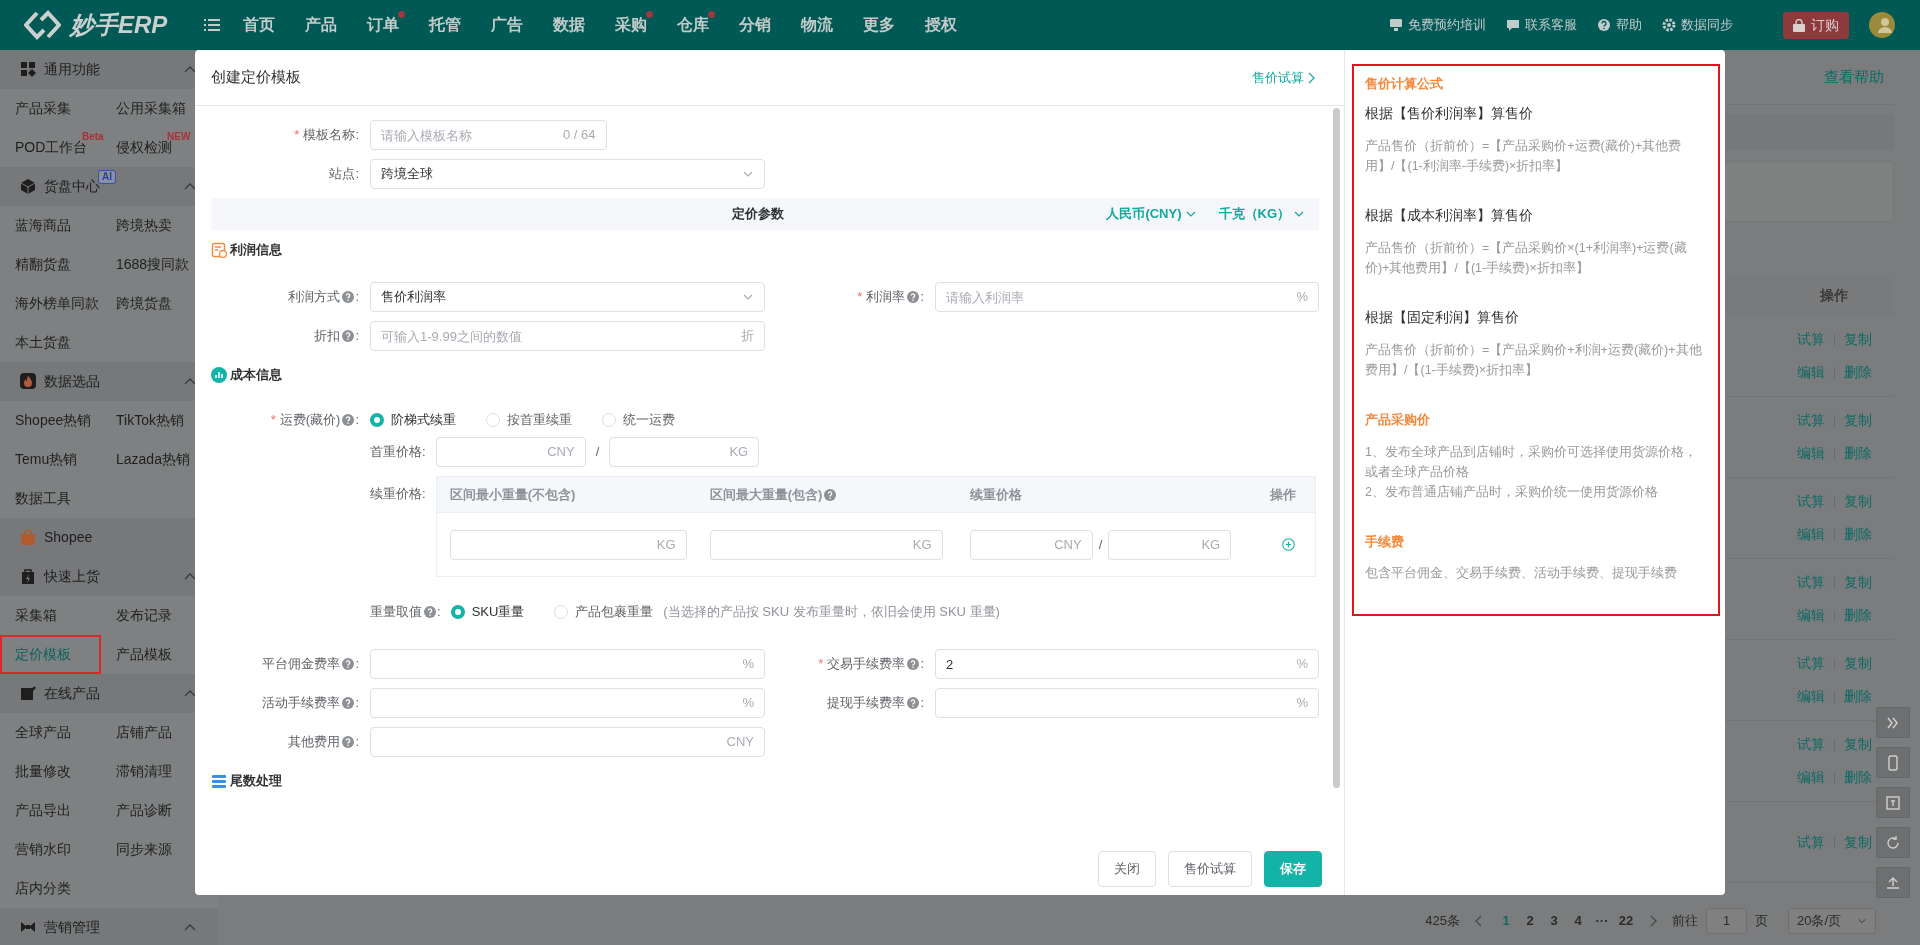  Describe the element at coordinates (50, 108) in the screenshot. I see `sidebar-item: 产品采集` at that location.